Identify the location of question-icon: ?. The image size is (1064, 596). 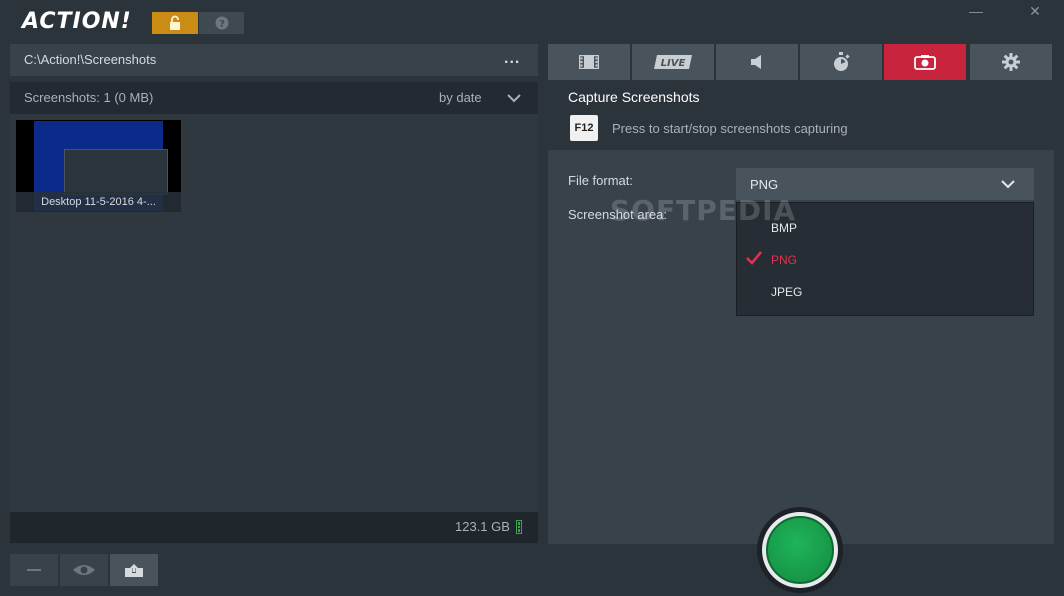
(221, 23).